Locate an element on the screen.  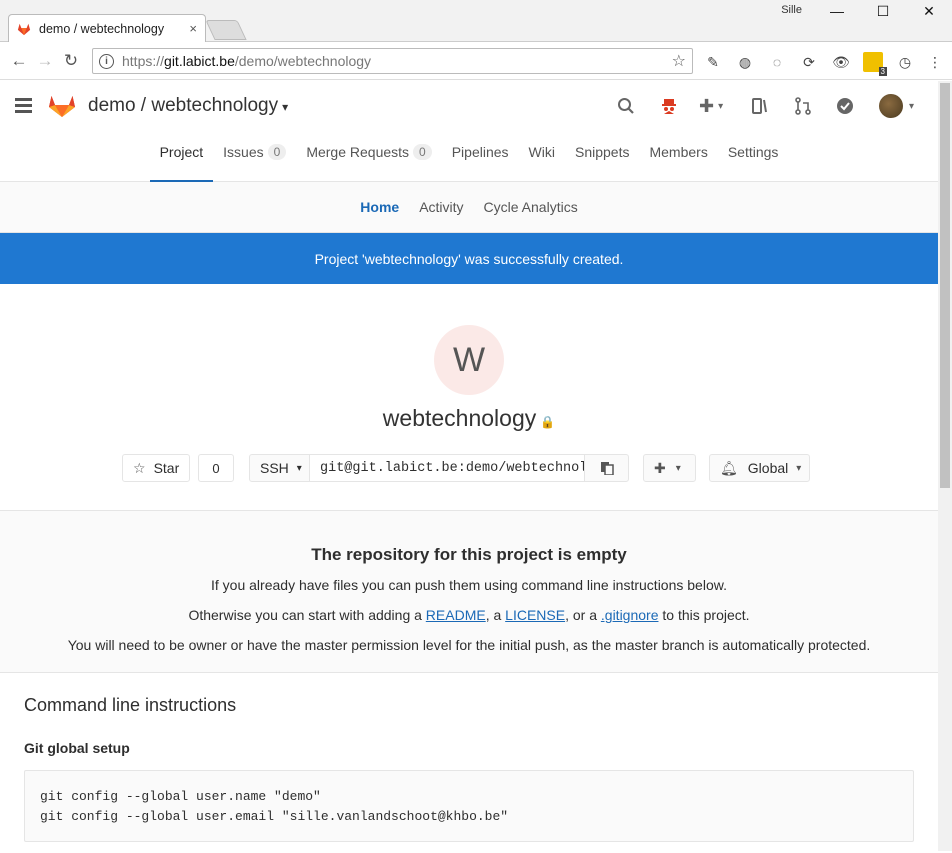
gitlab-header: demo / webtechnology ▾ ✚ ▾ ▾ is located at coordinates (469, 106).